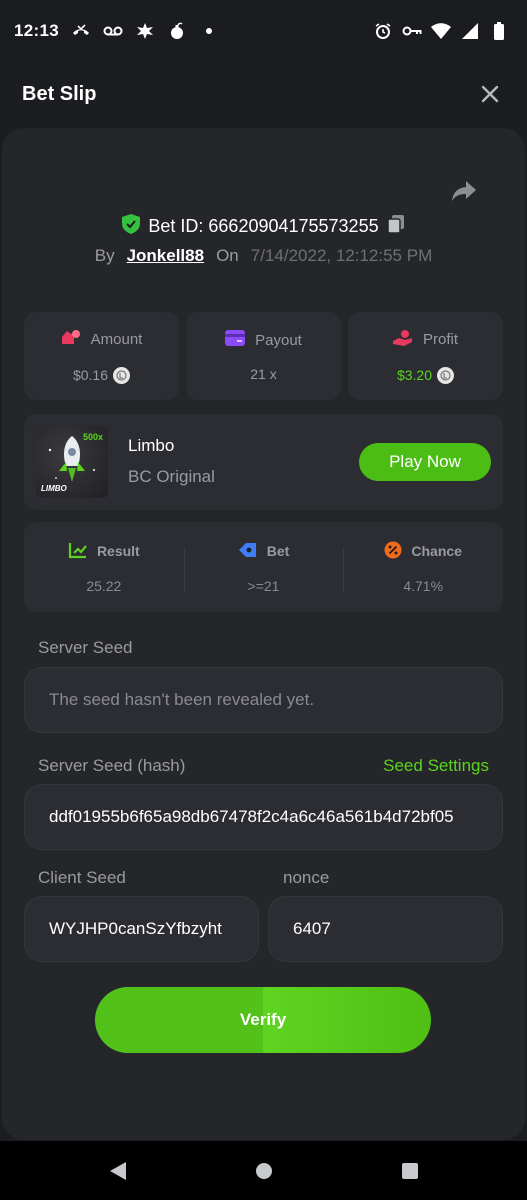  I want to click on game-subtitle: BC Original, so click(171, 476).